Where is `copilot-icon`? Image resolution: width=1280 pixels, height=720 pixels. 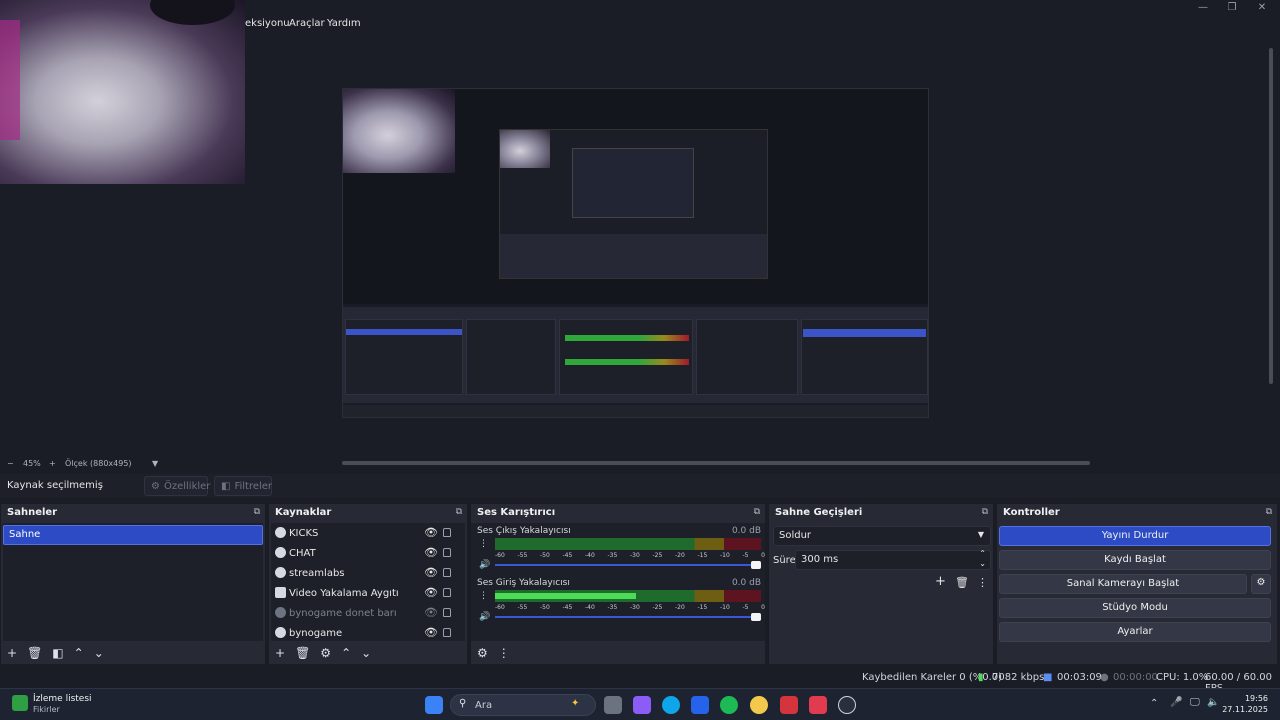
copilot-icon is located at coordinates (642, 705).